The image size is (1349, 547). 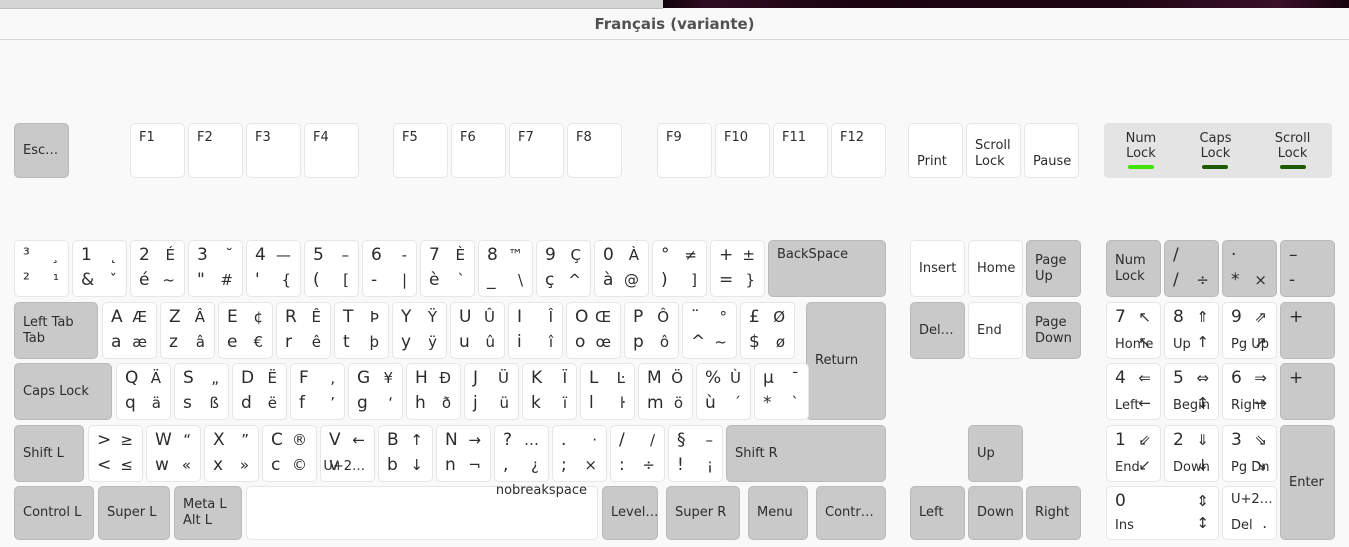 I want to click on key-n-legend-bl: n, so click(x=450, y=465).